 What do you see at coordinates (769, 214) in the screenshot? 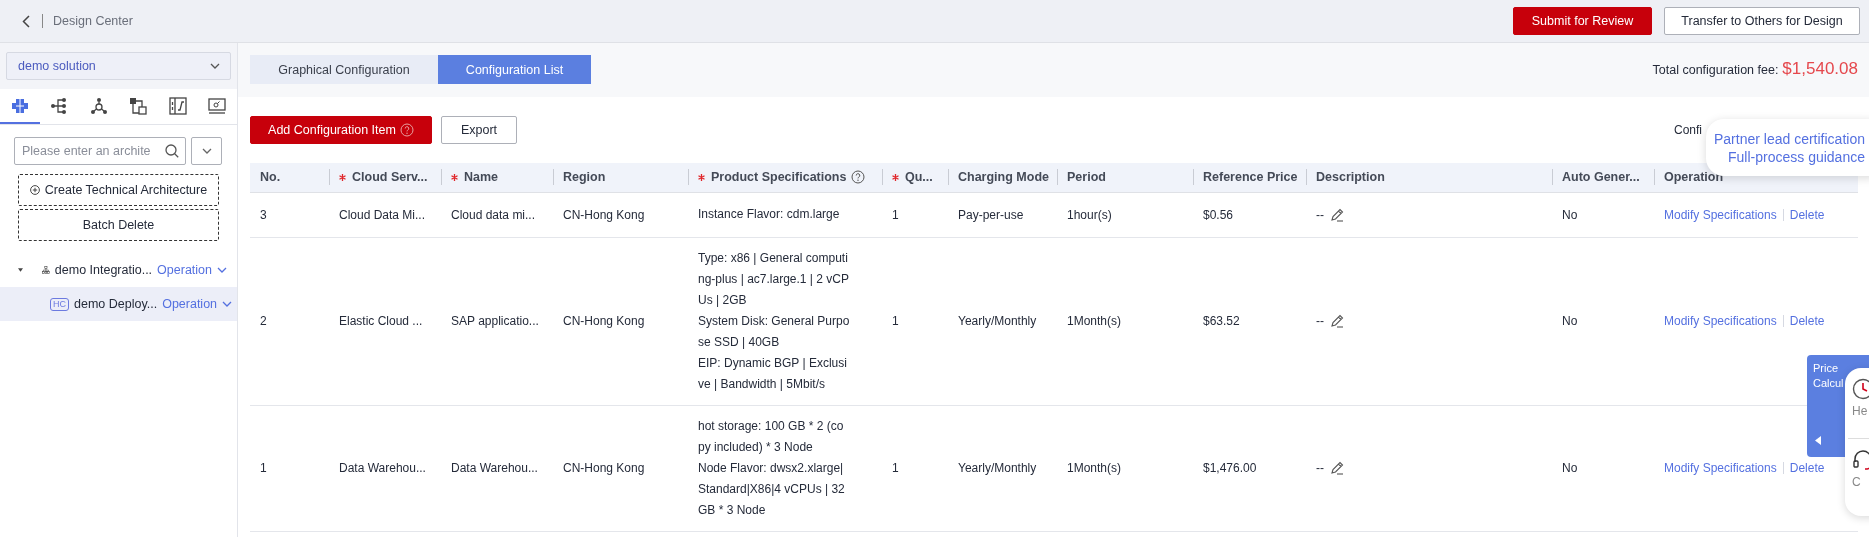
I see `spec-text: Instance Flavor: cdm.large` at bounding box center [769, 214].